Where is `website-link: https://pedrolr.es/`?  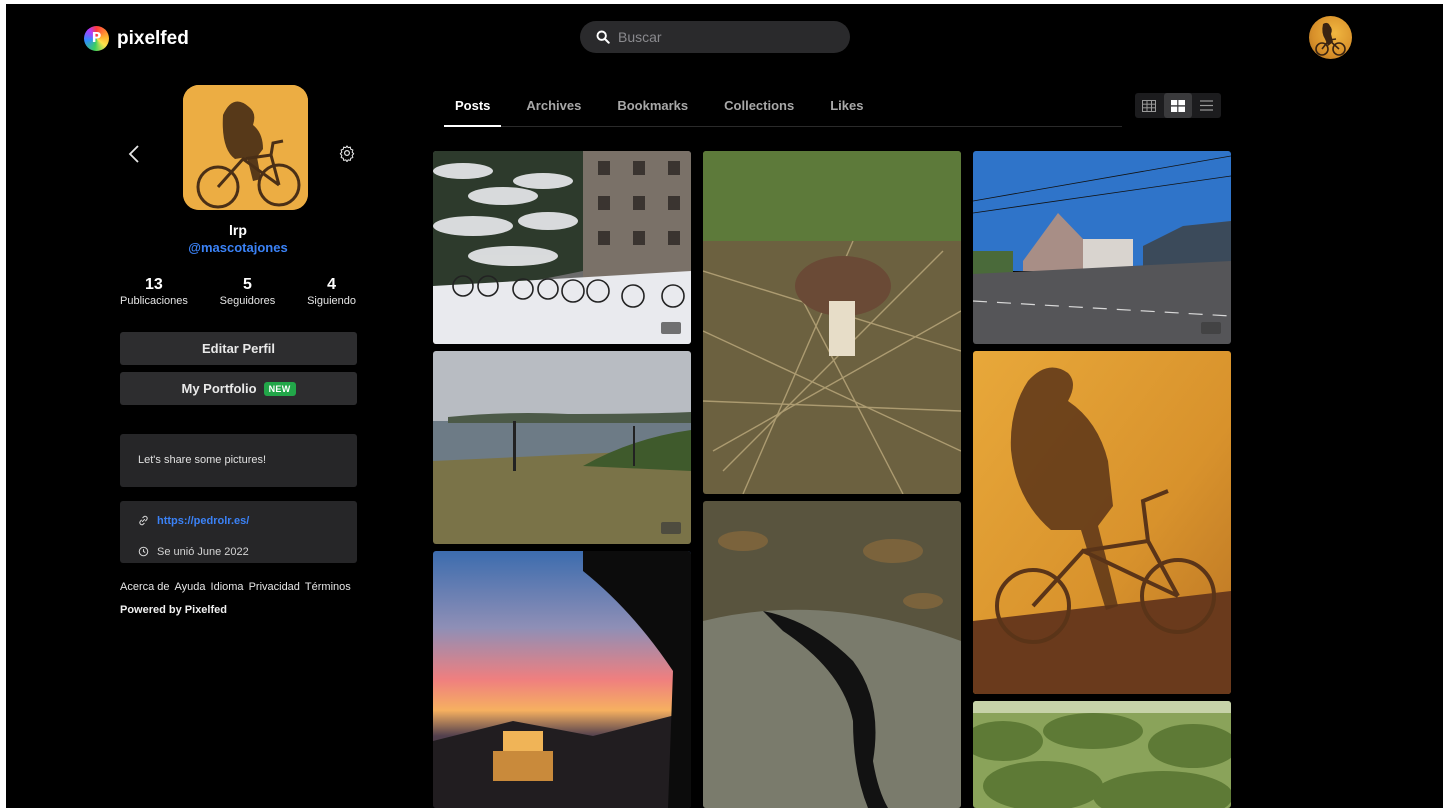 website-link: https://pedrolr.es/ is located at coordinates (203, 521).